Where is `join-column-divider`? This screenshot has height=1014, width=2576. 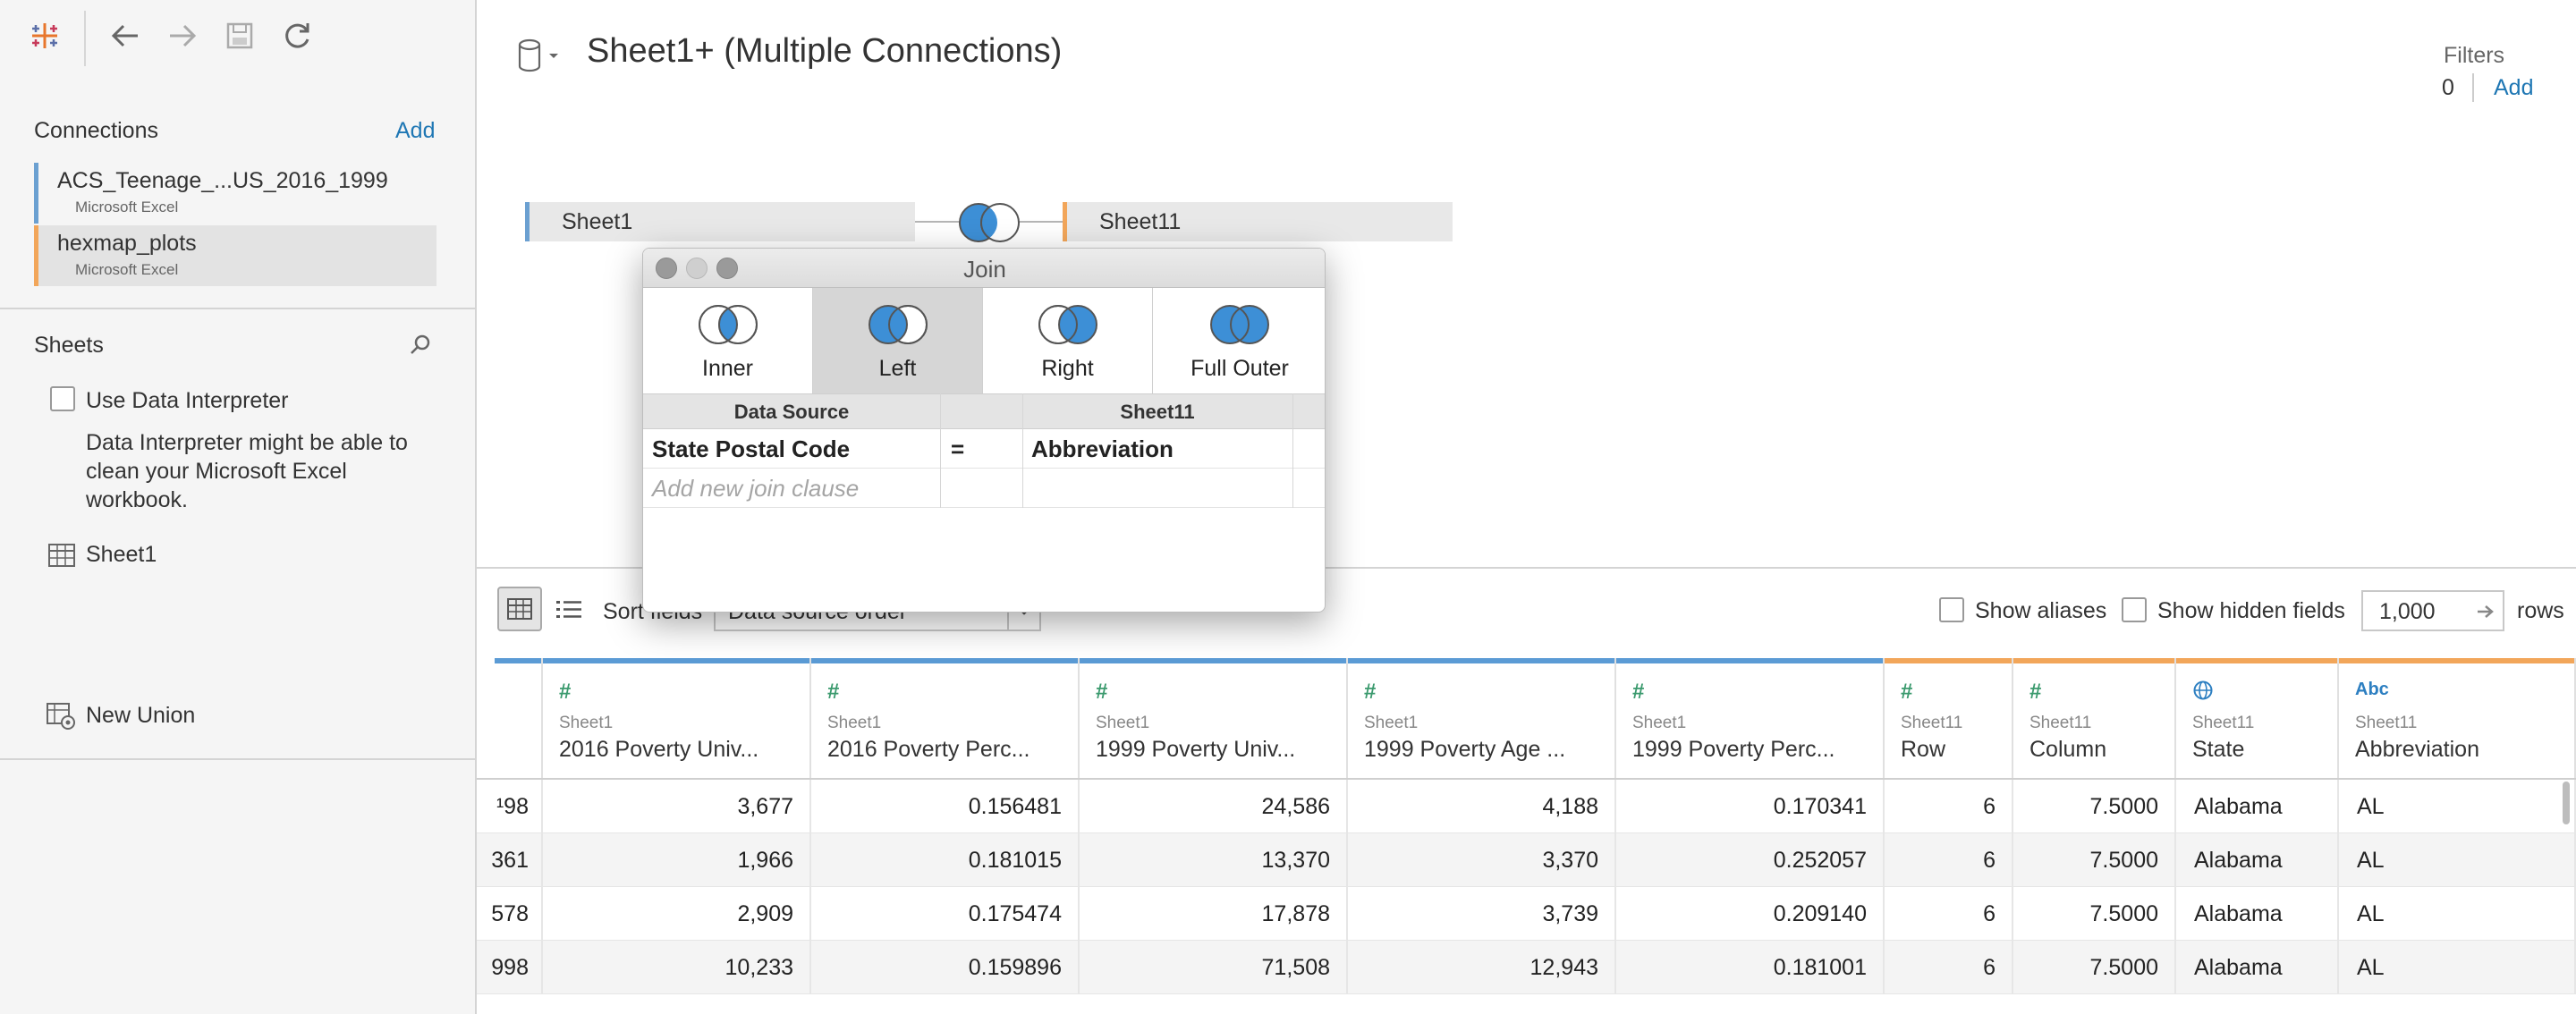 join-column-divider is located at coordinates (1292, 450).